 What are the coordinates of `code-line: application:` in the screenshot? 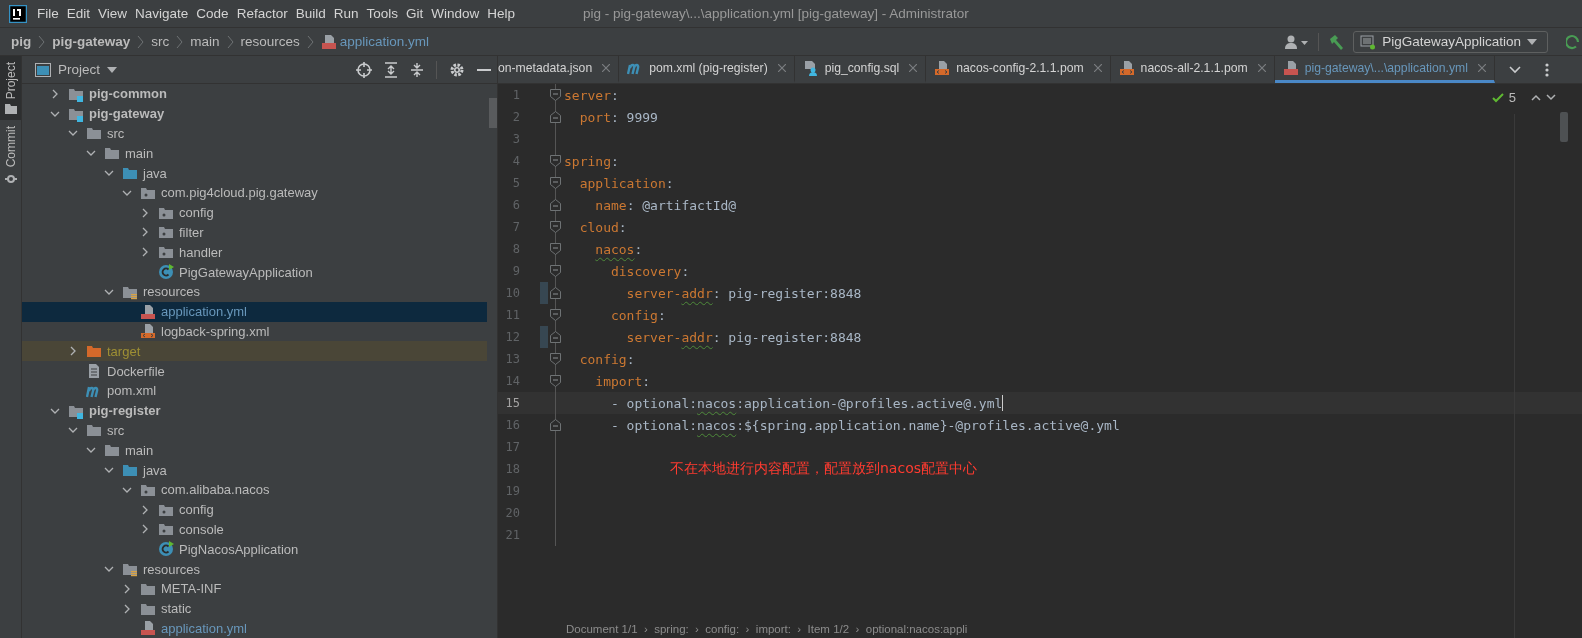 It's located at (626, 183).